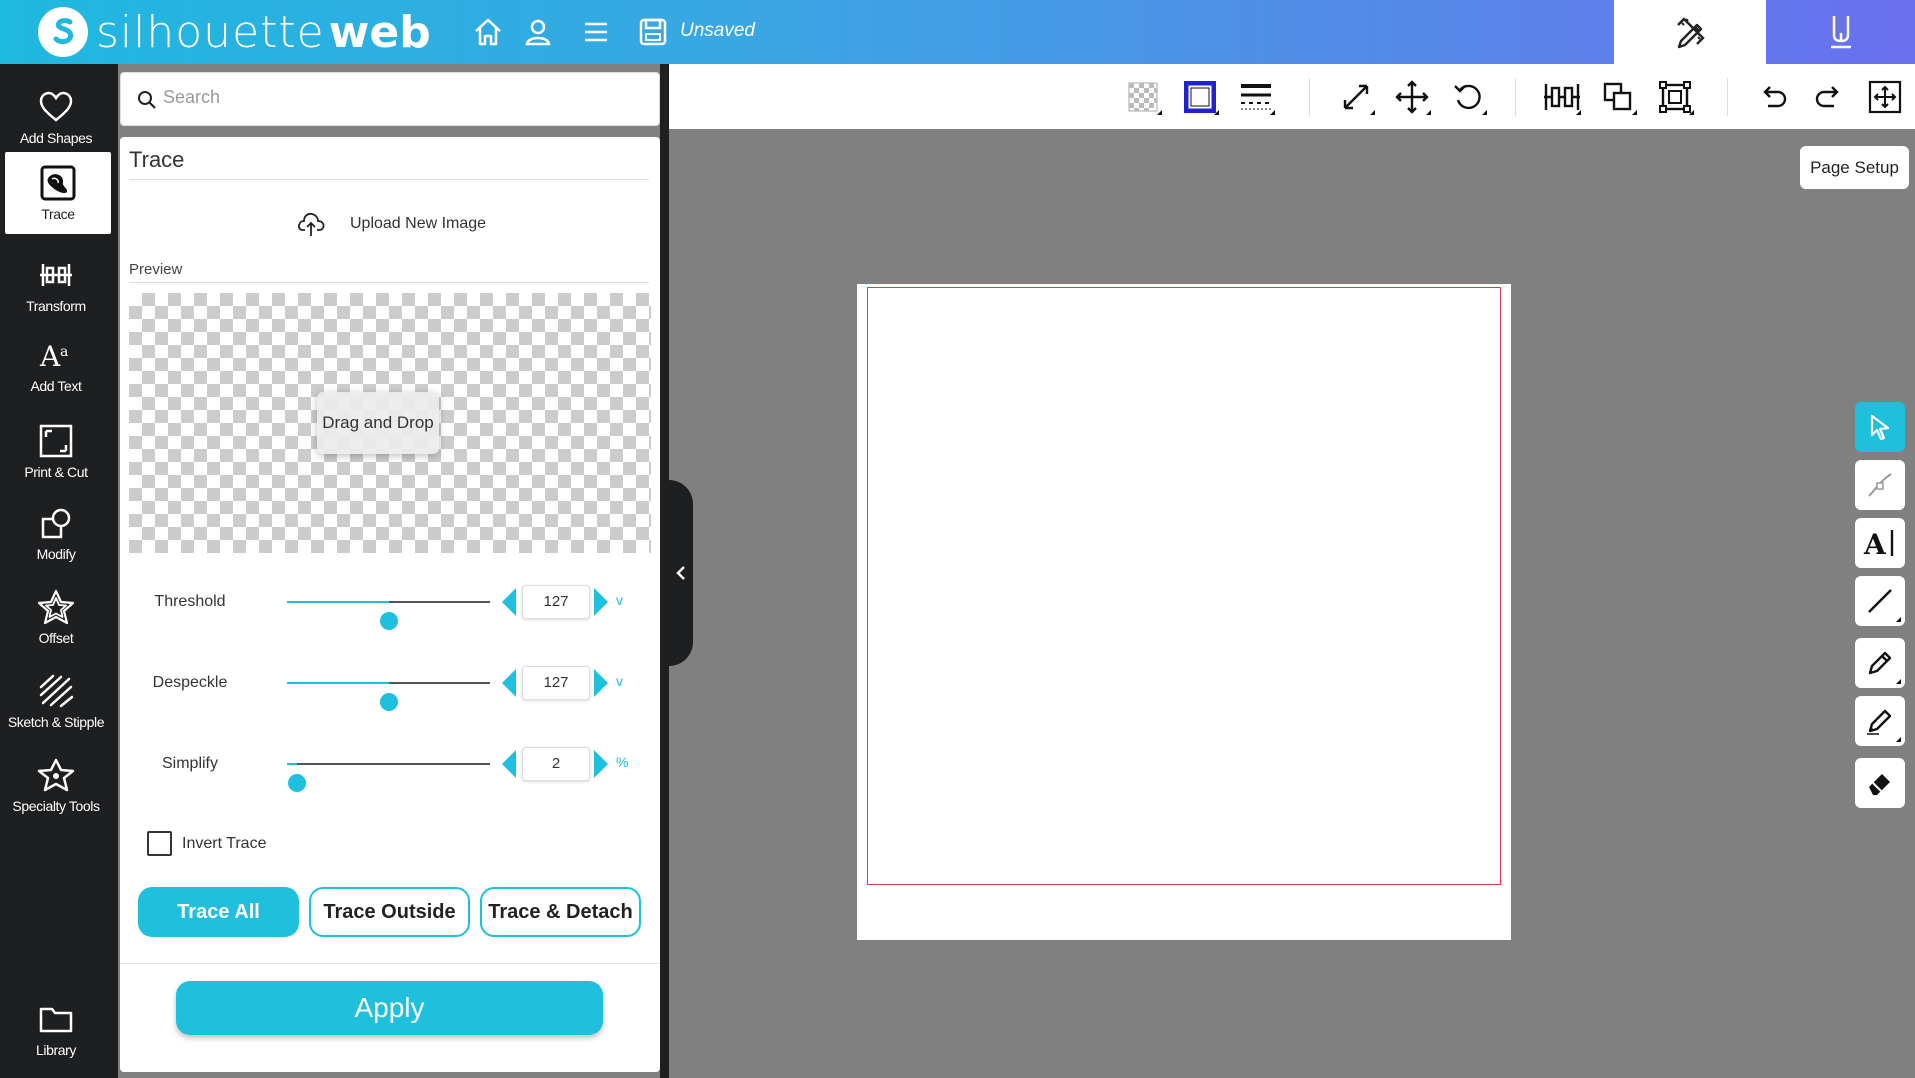 The width and height of the screenshot is (1915, 1078). I want to click on point-edit-tool-icon, so click(1880, 485).